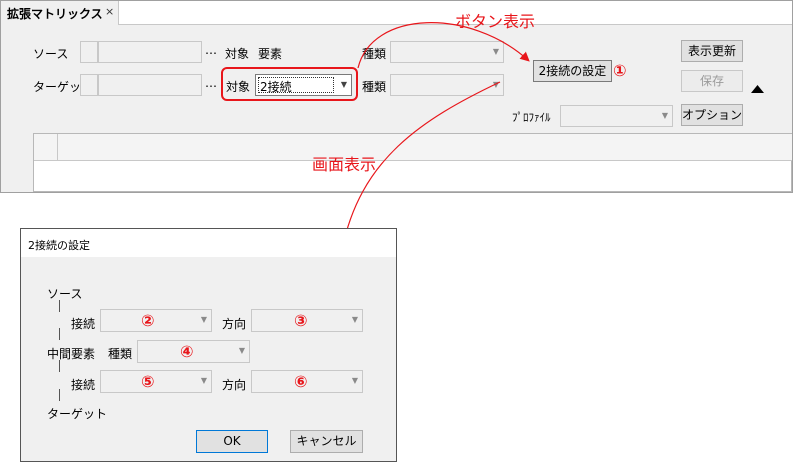 This screenshot has width=794, height=464. Describe the element at coordinates (77, 414) in the screenshot. I see `dialog-target-label: ターゲット` at that location.